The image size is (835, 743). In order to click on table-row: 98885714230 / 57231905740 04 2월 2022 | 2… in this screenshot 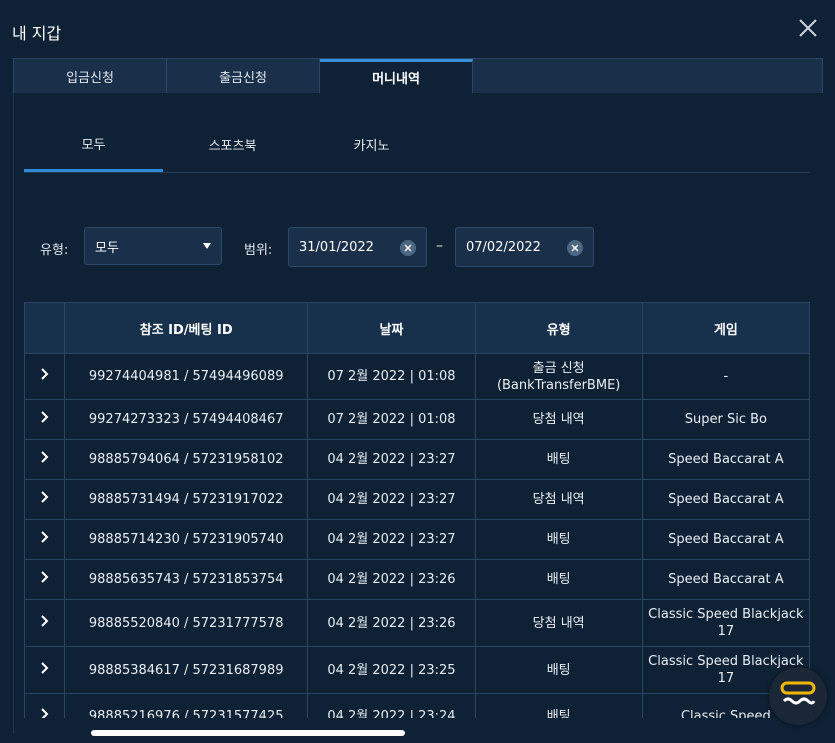, I will do `click(417, 539)`.